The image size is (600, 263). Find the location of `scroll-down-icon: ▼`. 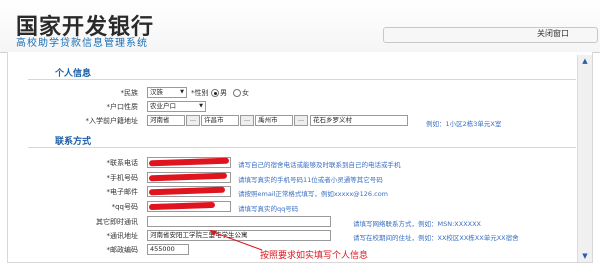

scroll-down-icon: ▼ is located at coordinates (585, 256).